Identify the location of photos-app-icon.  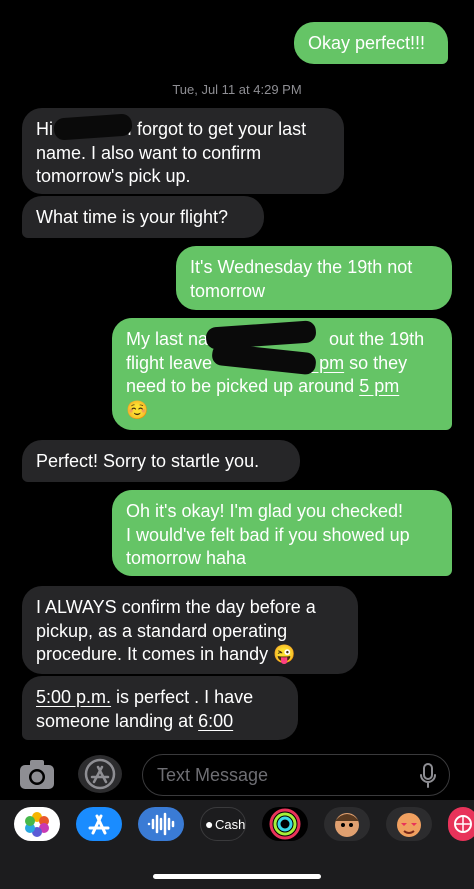
(37, 824).